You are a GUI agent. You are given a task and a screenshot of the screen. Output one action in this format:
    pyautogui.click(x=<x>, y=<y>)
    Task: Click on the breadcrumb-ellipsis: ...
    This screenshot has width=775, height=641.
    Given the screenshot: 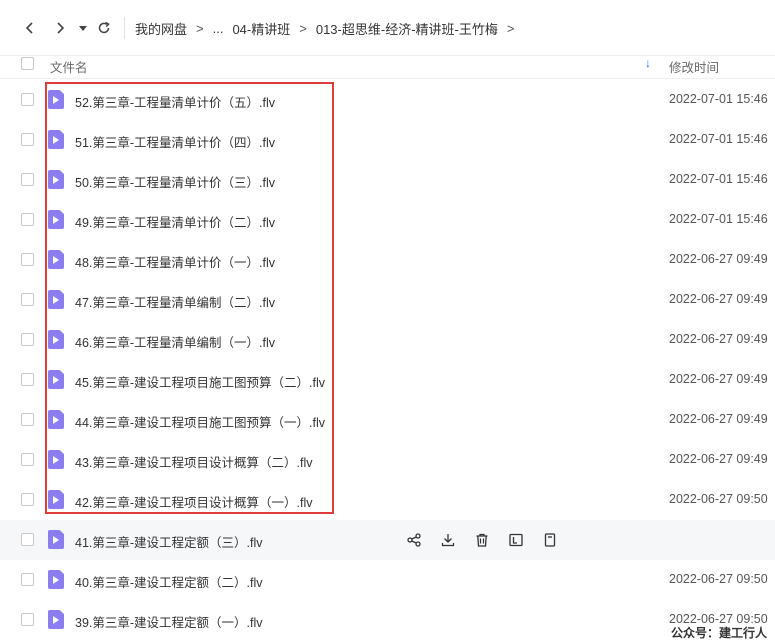 What is the action you would take?
    pyautogui.click(x=218, y=28)
    